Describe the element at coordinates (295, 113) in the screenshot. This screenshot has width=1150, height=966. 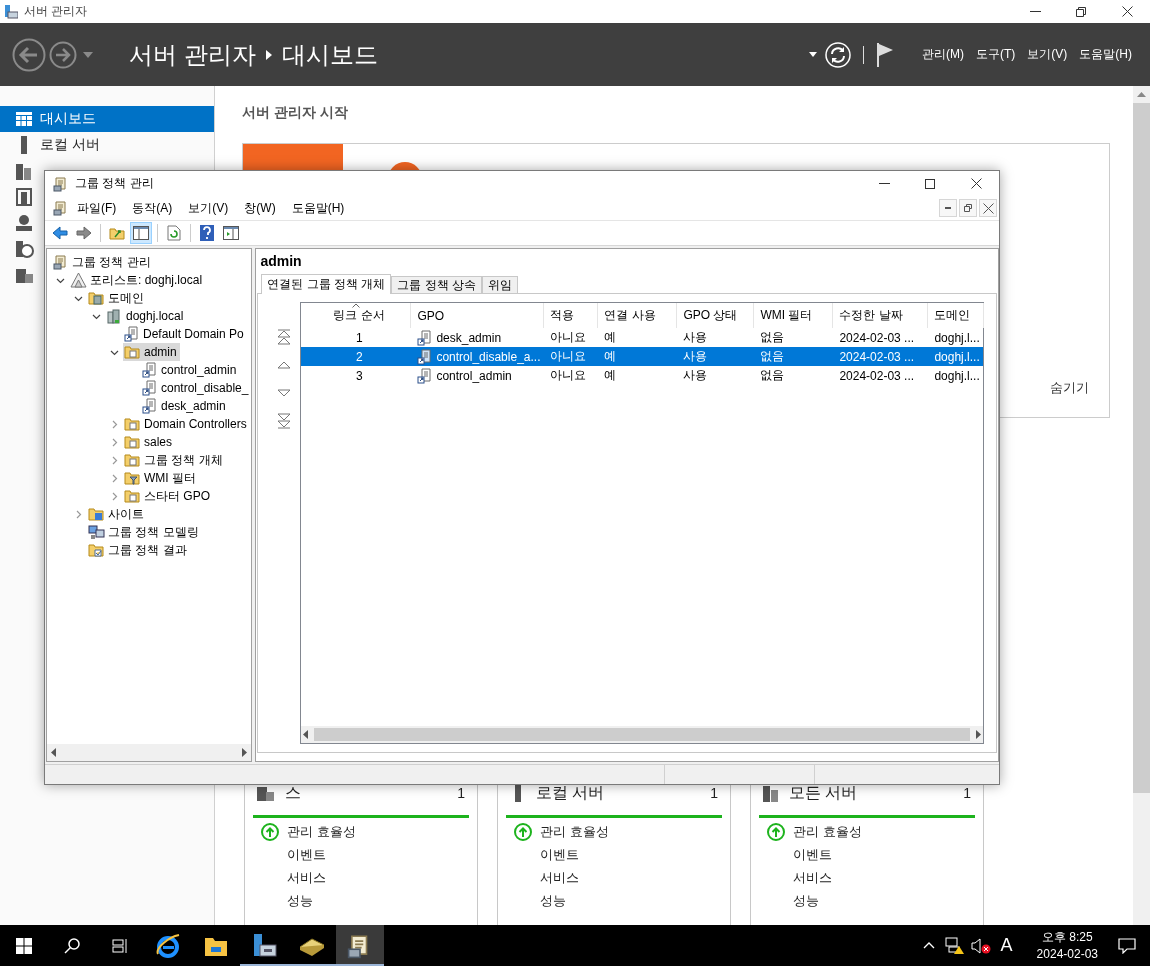
I see `section-heading: 서버 관리자 시작` at that location.